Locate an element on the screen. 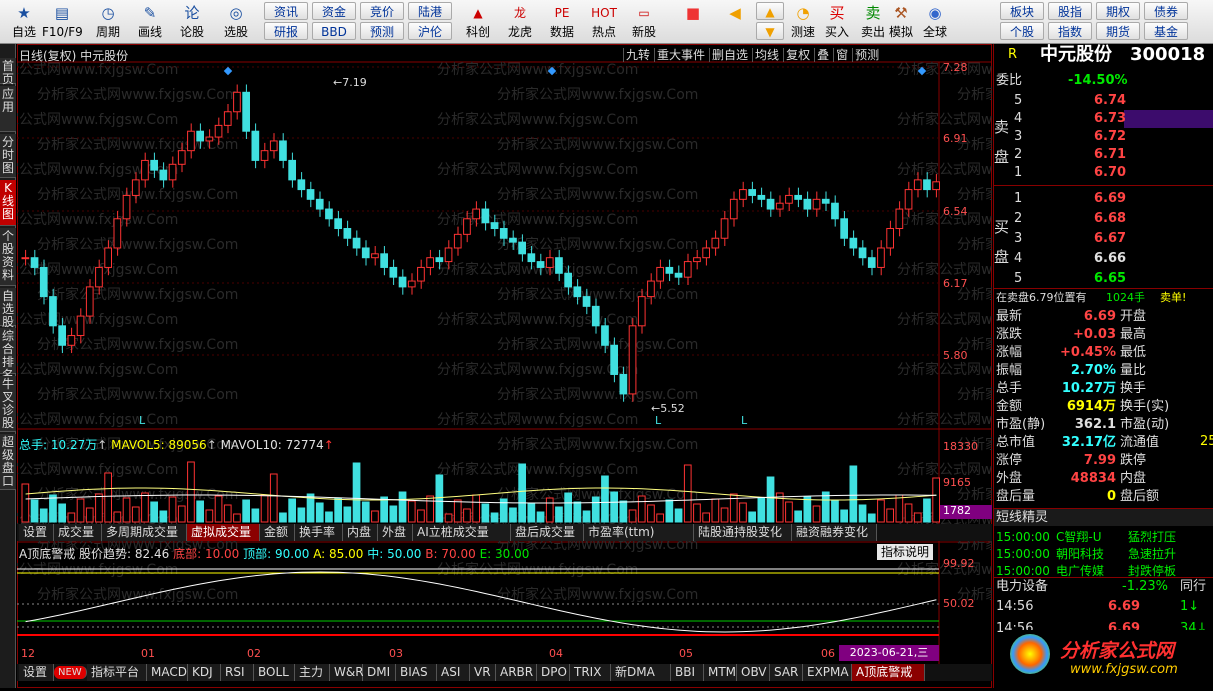  toolbar-right-top-1: 股指 is located at coordinates (1070, 11).